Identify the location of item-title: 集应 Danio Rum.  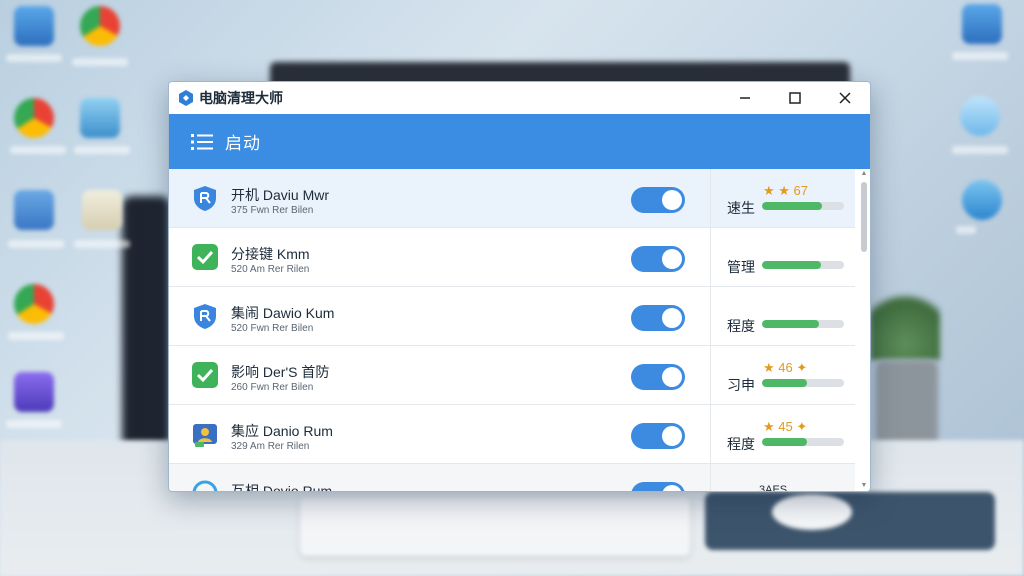
(282, 431).